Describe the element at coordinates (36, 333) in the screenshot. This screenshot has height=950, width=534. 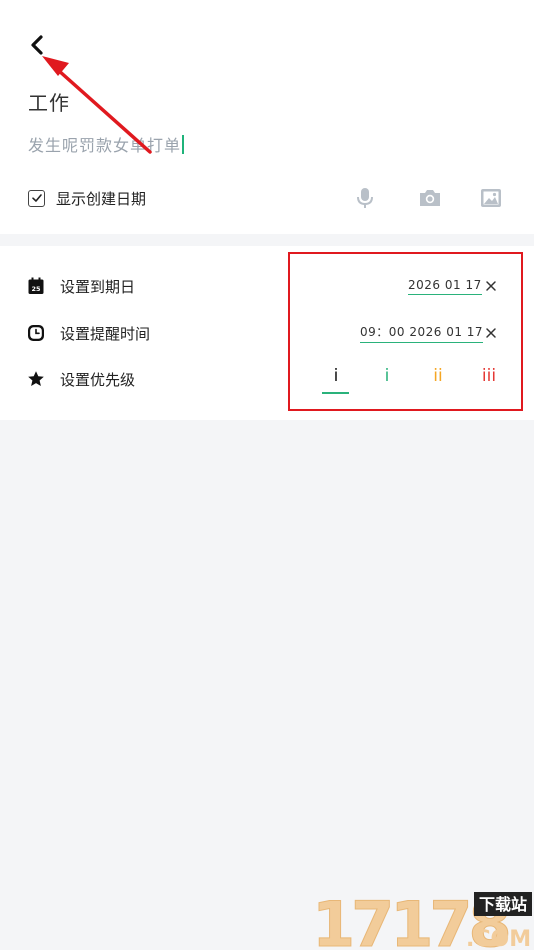
I see `clock-icon` at that location.